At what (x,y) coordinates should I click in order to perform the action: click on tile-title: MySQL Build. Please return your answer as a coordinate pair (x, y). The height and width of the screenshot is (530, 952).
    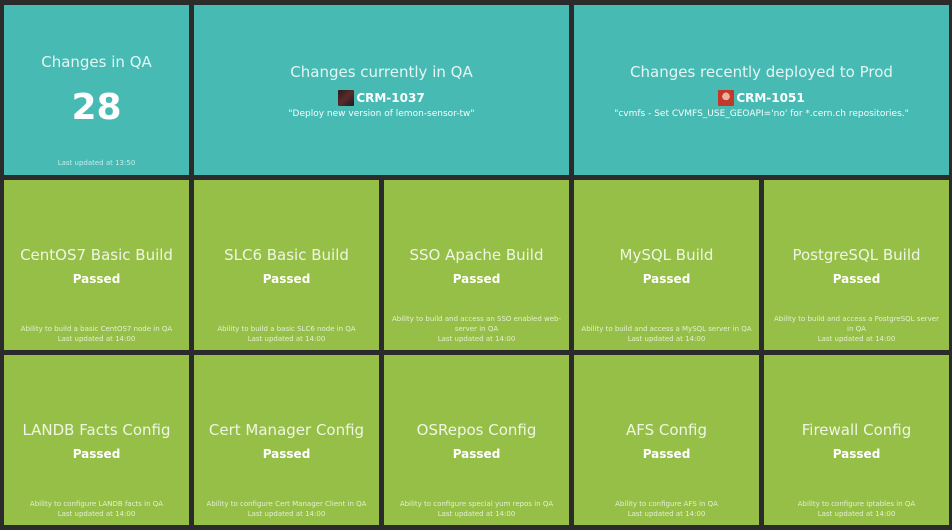
    Looking at the image, I should click on (666, 255).